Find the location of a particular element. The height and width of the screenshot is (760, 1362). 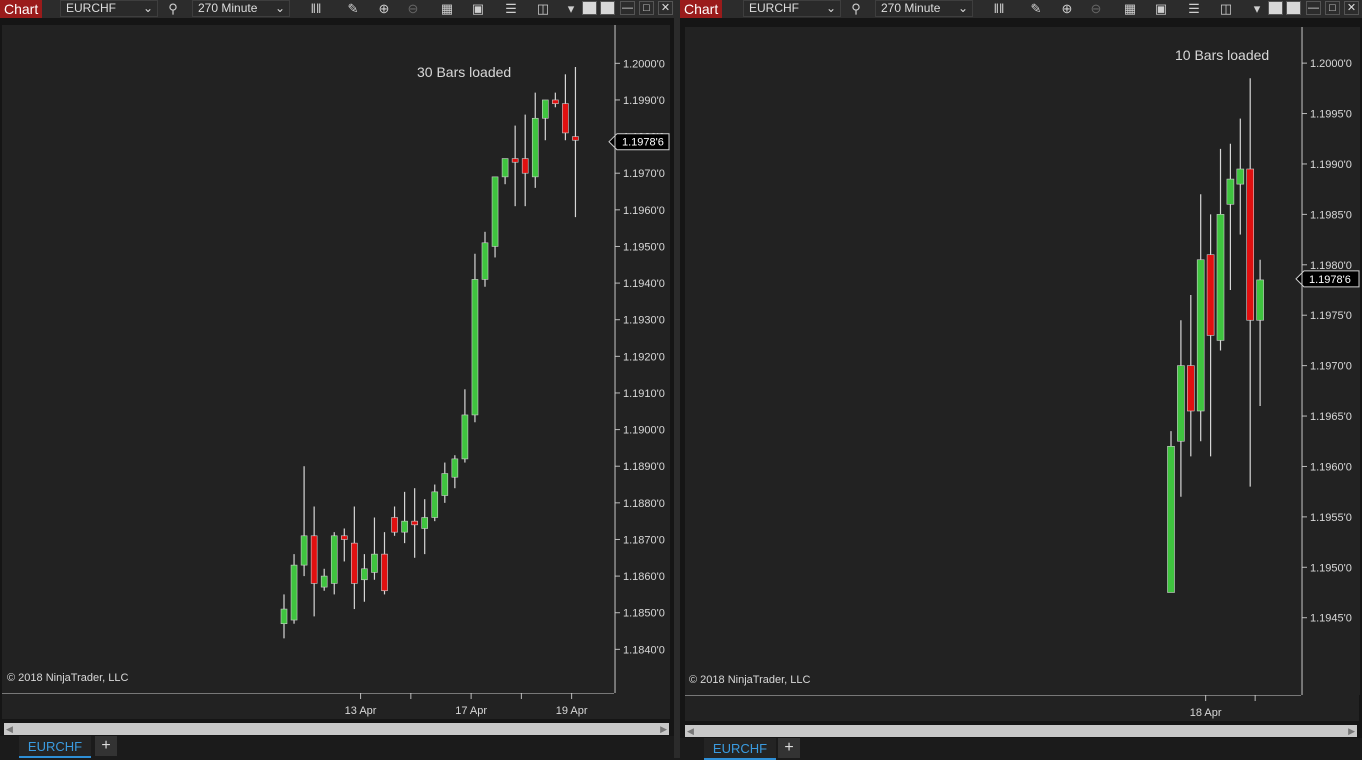

price-tick-label: 1.1970'0 is located at coordinates (644, 174).